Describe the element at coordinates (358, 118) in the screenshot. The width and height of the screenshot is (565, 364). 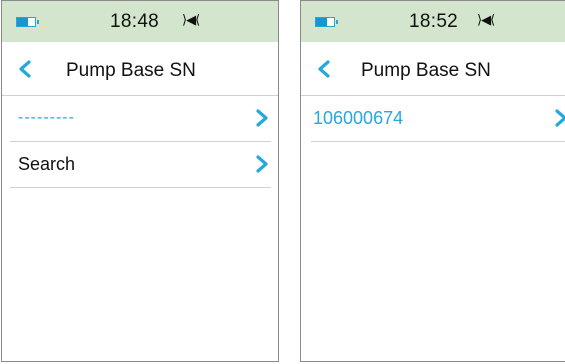
I see `serial-number-value: 106000674` at that location.